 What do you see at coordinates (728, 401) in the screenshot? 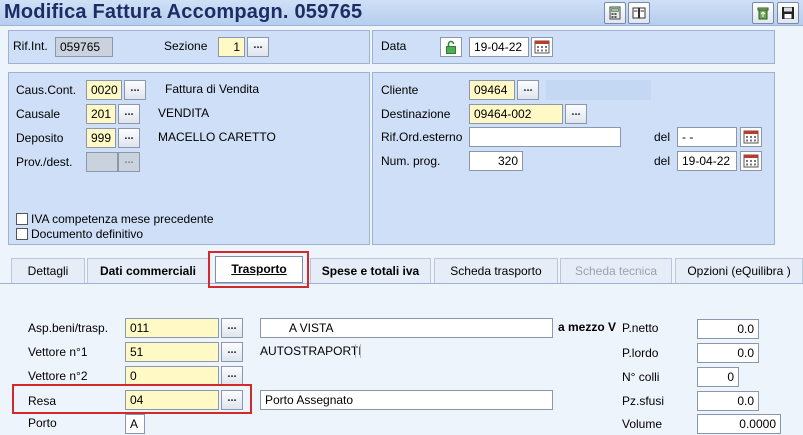
I see `pezzi-sfusi-field: 0.0` at bounding box center [728, 401].